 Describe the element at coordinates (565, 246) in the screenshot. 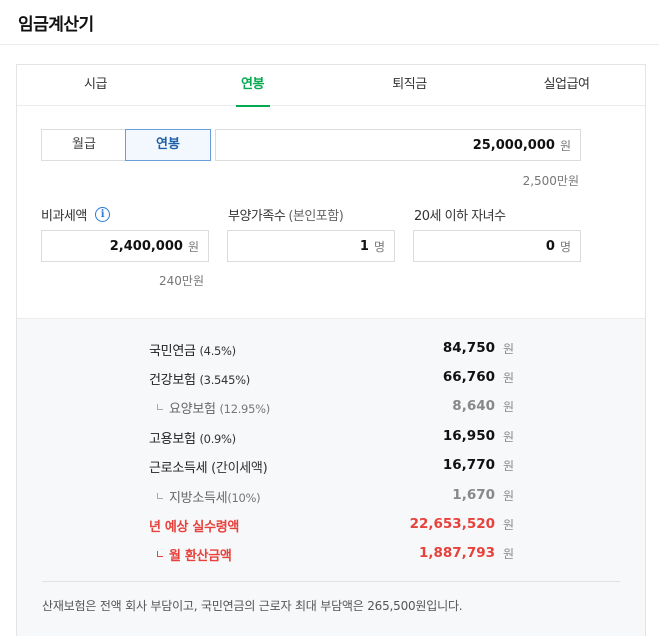

I see `children-unit: 명` at that location.